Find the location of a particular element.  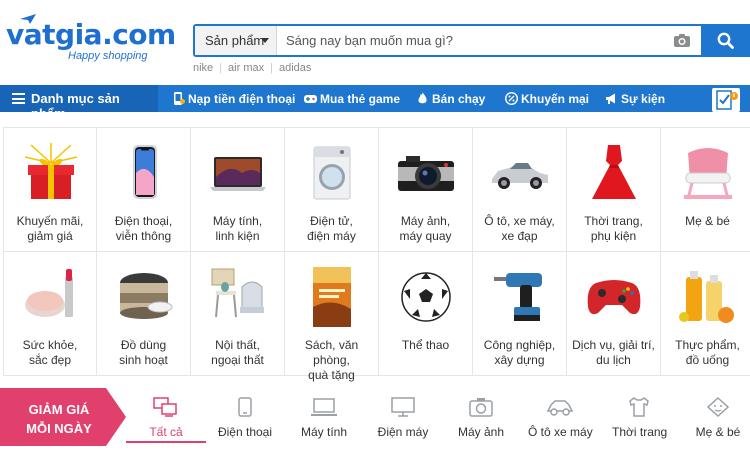

tab-label: Máy ảnh is located at coordinates (481, 432).